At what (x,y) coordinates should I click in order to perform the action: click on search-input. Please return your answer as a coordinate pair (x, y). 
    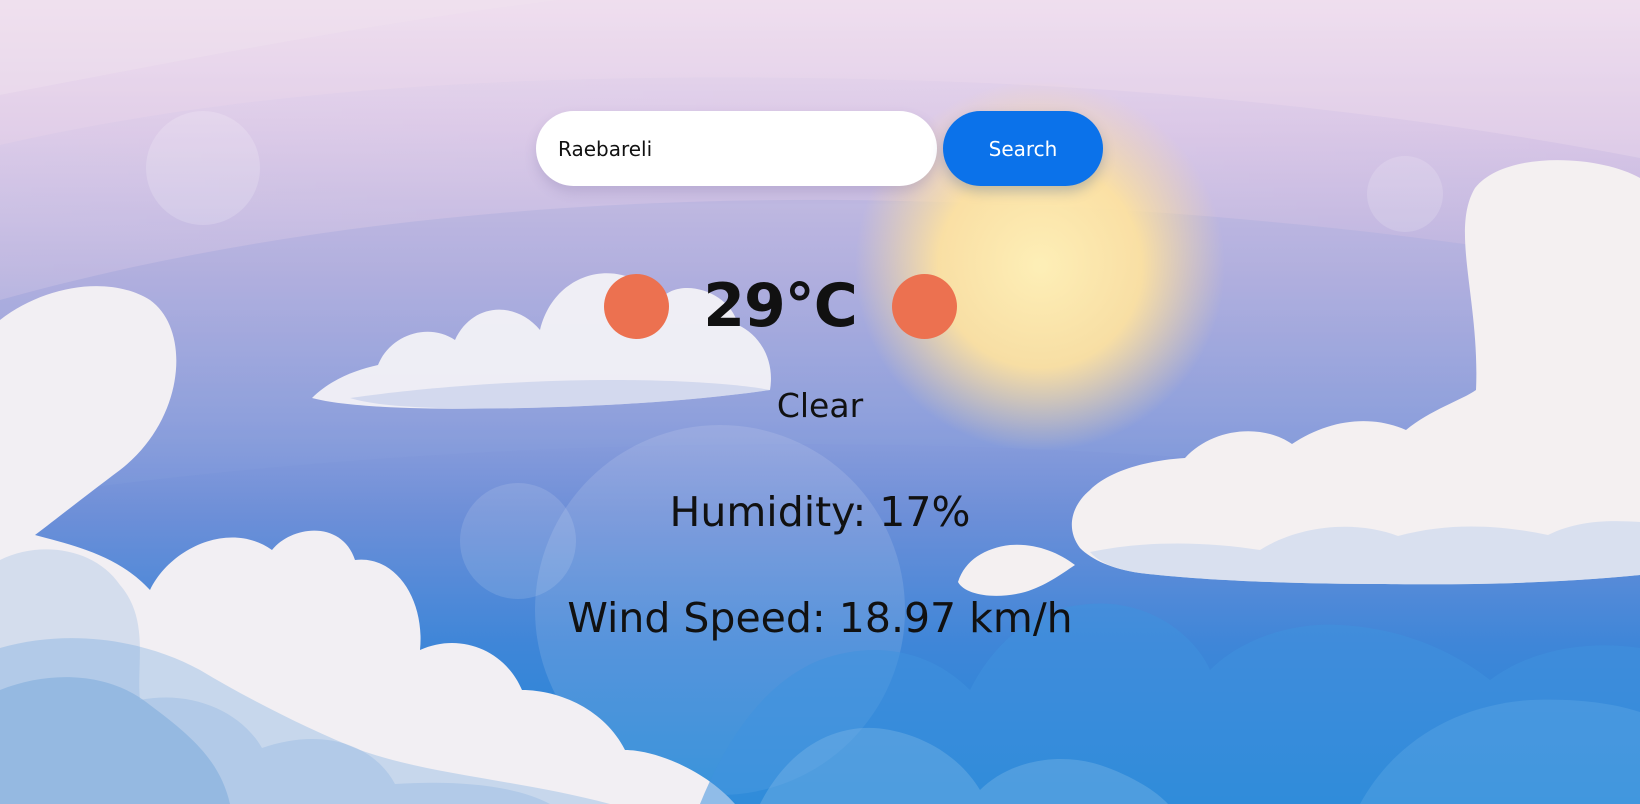
    Looking at the image, I should click on (736, 148).